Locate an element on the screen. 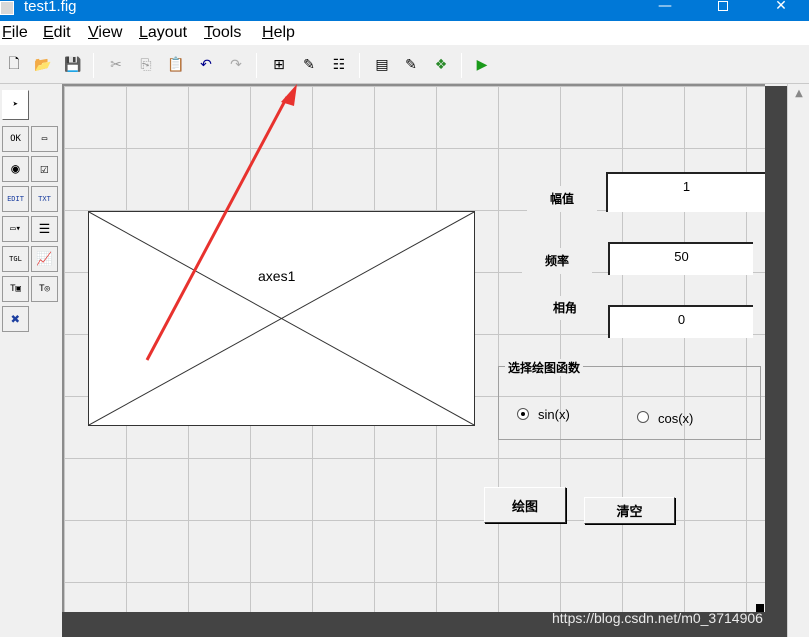 This screenshot has height=637, width=809. canvas-right-border is located at coordinates (776, 349).